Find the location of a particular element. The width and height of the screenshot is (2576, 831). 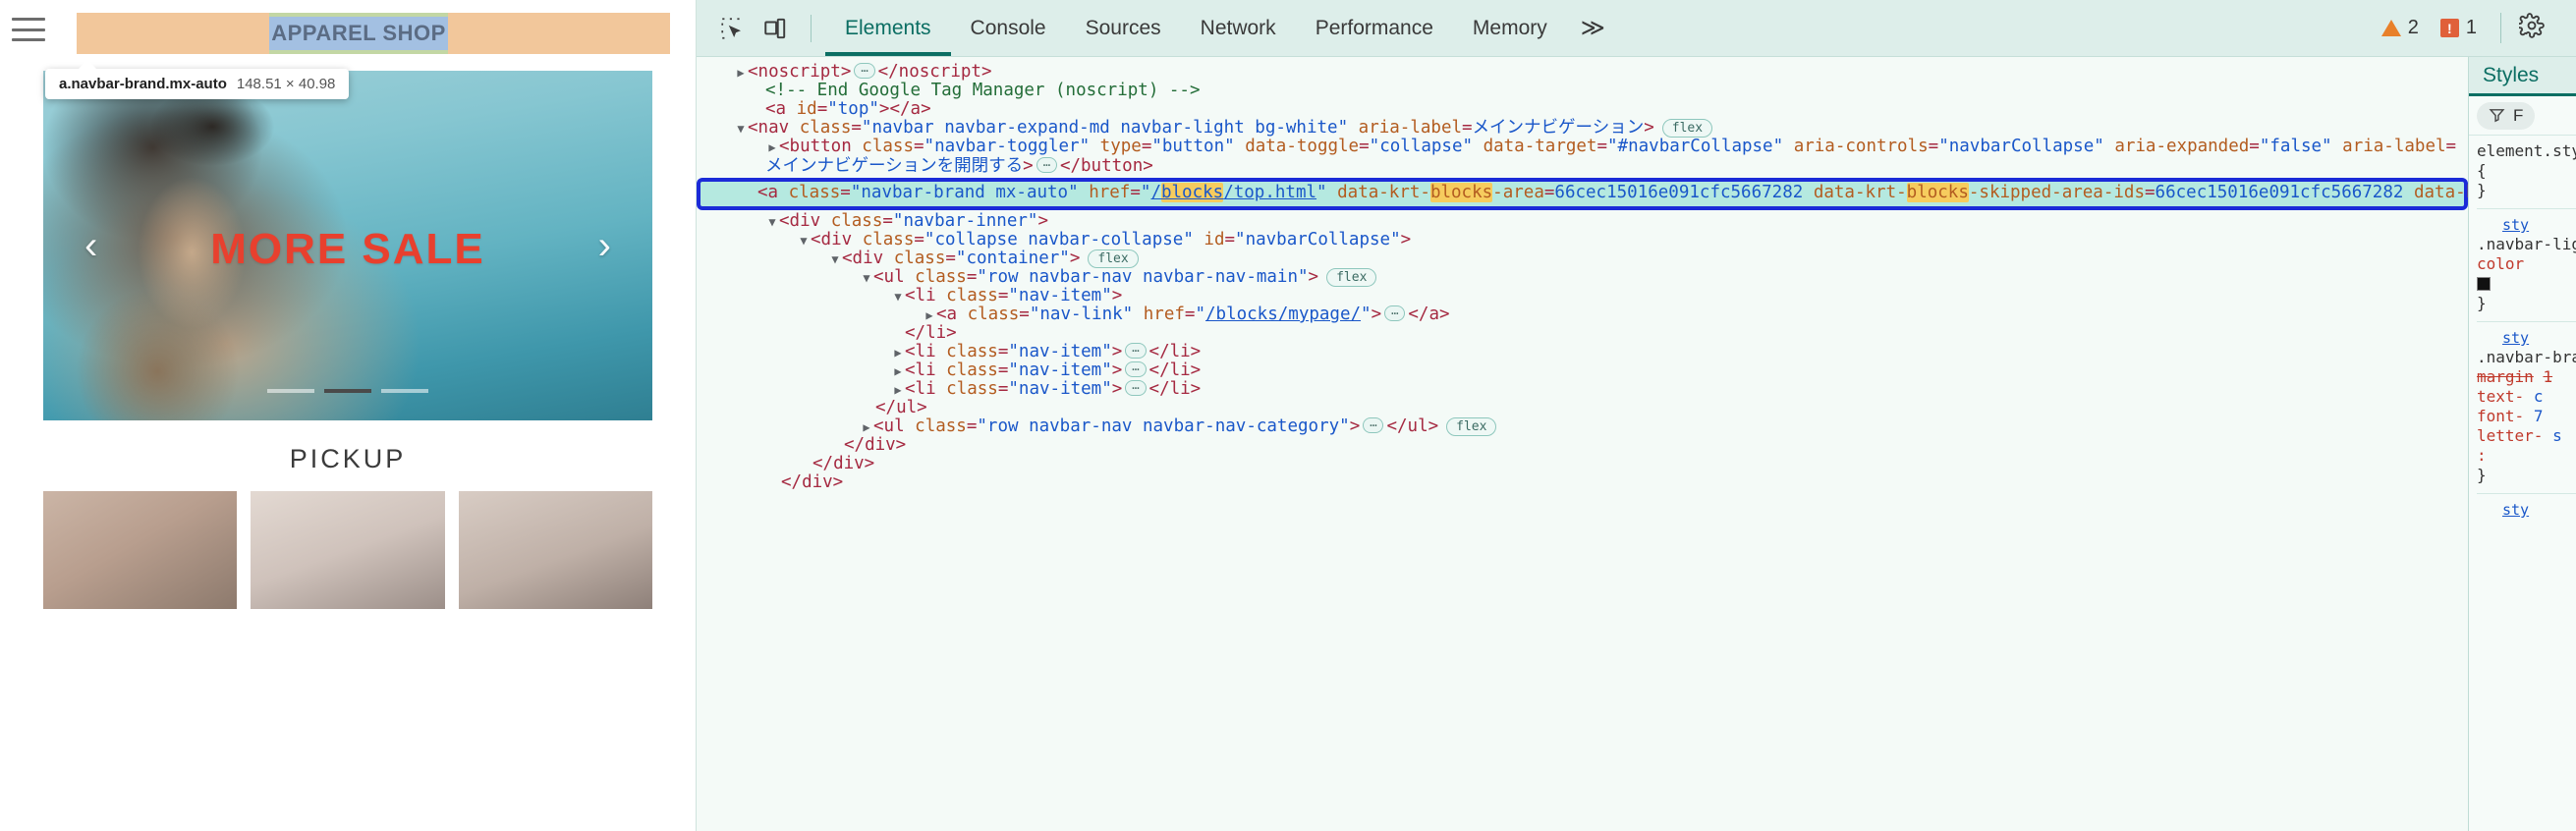

dom-line-a-top: <a id="top"></a> is located at coordinates (1582, 110).